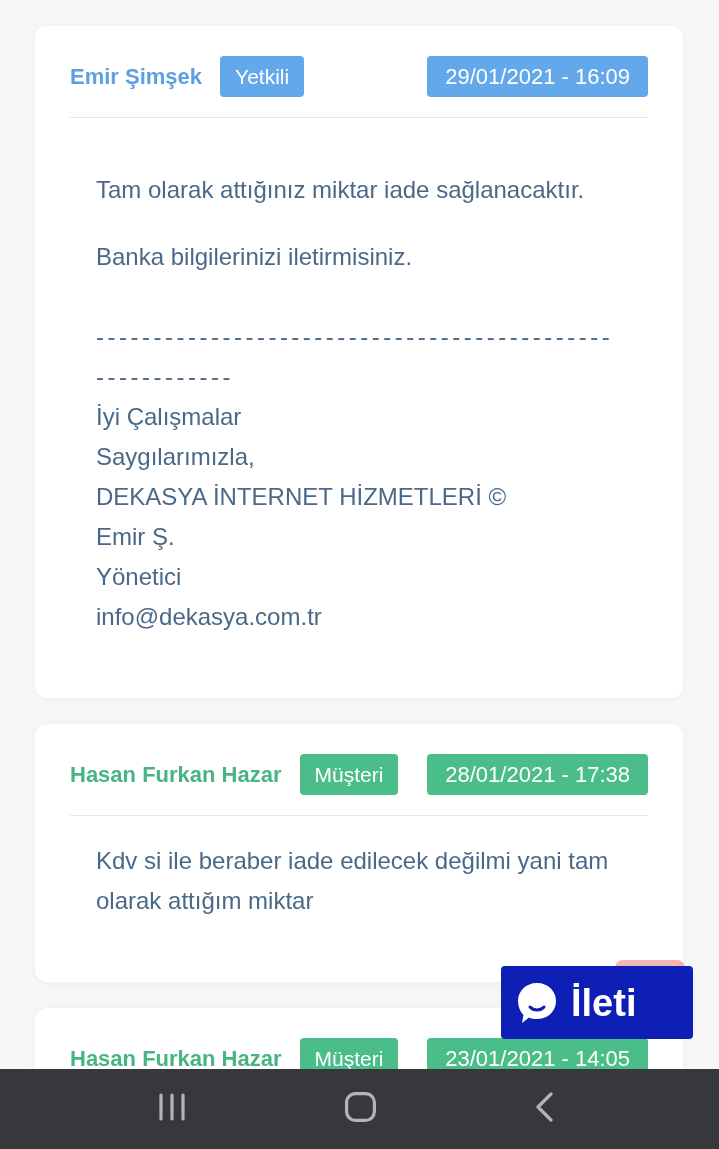  What do you see at coordinates (353, 881) in the screenshot?
I see `message-text: Kdv si ile beraber iade edilecek değilmi yani tam olarak attığım miktar` at bounding box center [353, 881].